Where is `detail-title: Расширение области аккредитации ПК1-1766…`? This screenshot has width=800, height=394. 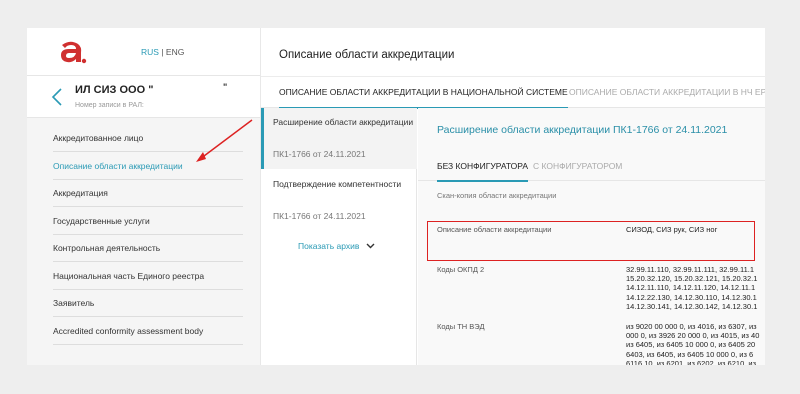
detail-title: Расширение области аккредитации ПК1-1766… is located at coordinates (582, 130).